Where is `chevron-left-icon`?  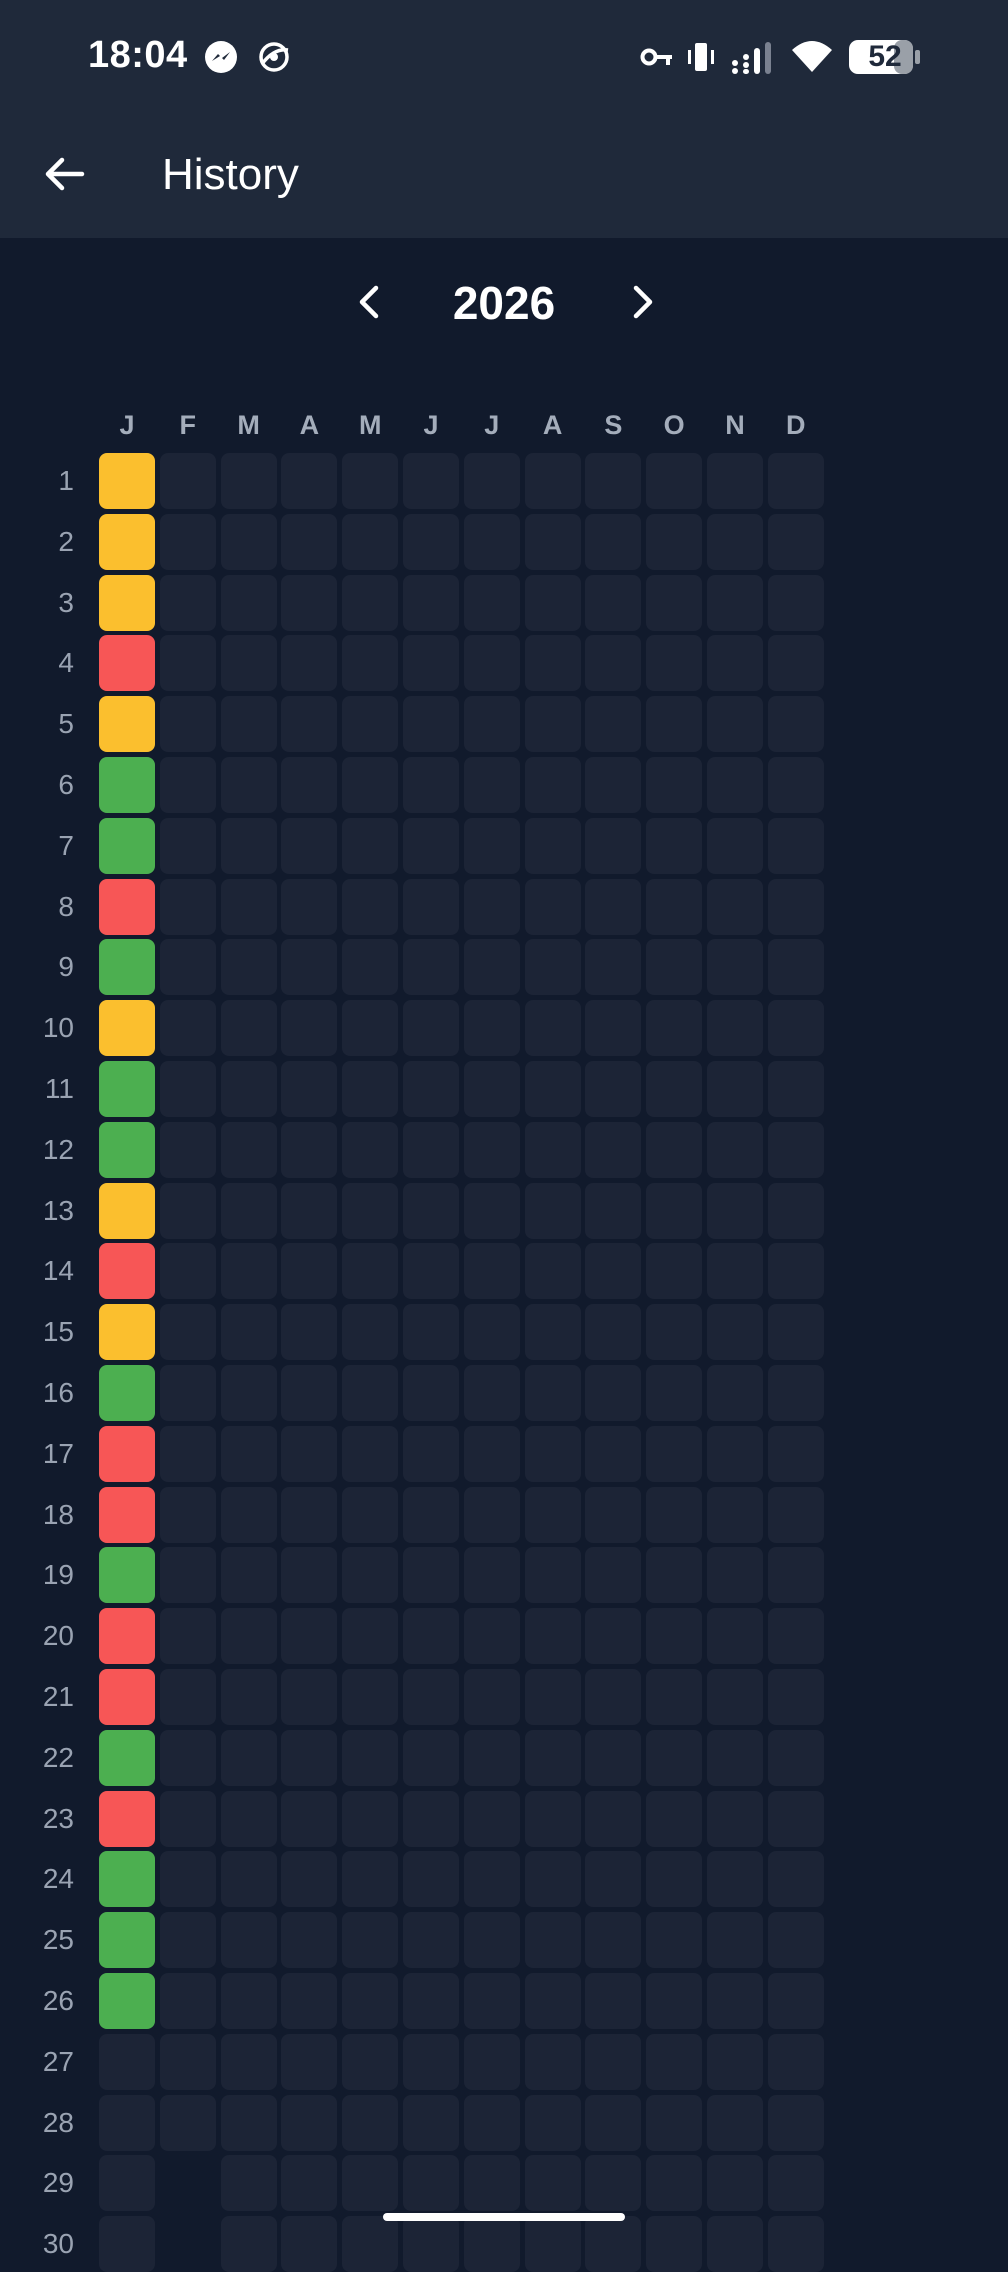
chevron-left-icon is located at coordinates (370, 302).